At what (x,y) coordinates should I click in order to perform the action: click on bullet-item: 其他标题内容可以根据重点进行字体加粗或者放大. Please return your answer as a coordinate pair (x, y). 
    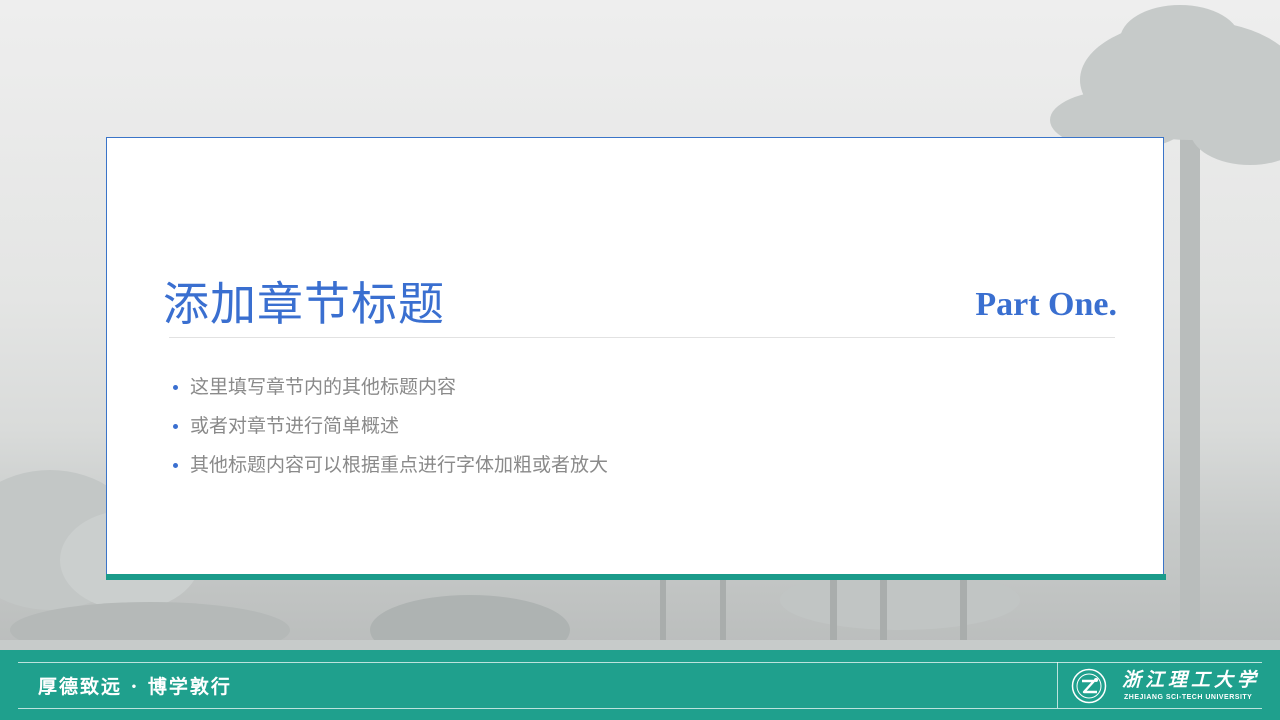
    Looking at the image, I should click on (390, 471).